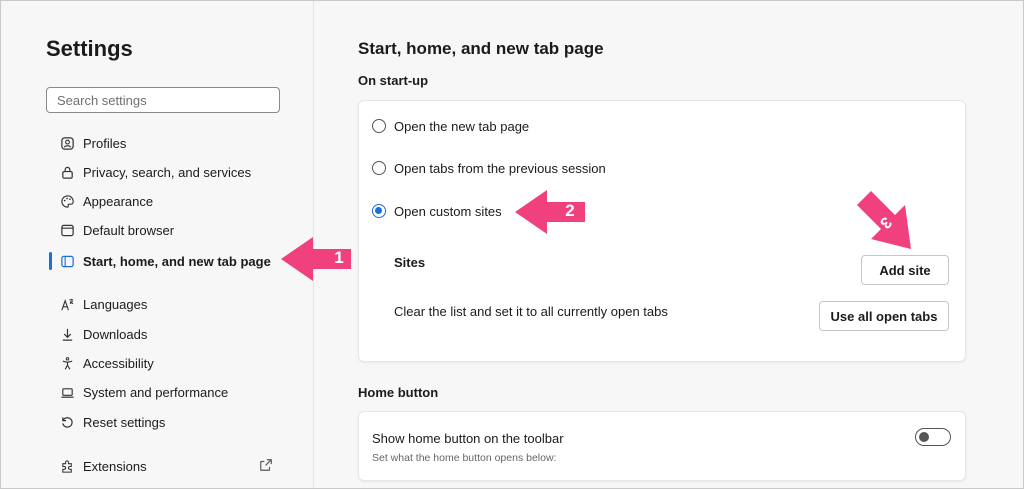 The width and height of the screenshot is (1024, 489). Describe the element at coordinates (129, 230) in the screenshot. I see `sidebar-item-label: Default browser` at that location.